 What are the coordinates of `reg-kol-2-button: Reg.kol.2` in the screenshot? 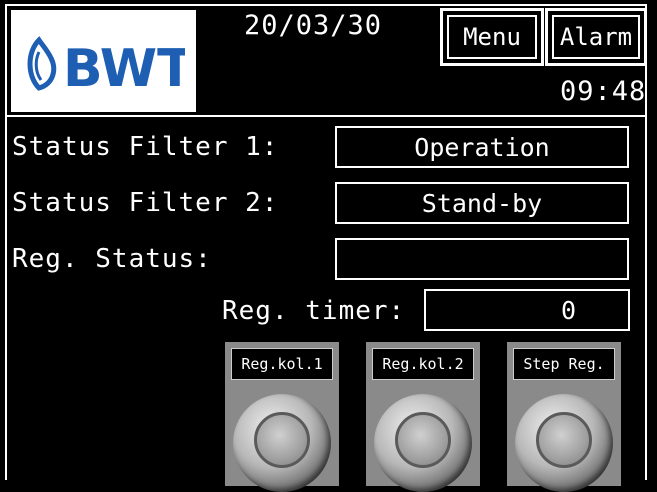 It's located at (423, 417).